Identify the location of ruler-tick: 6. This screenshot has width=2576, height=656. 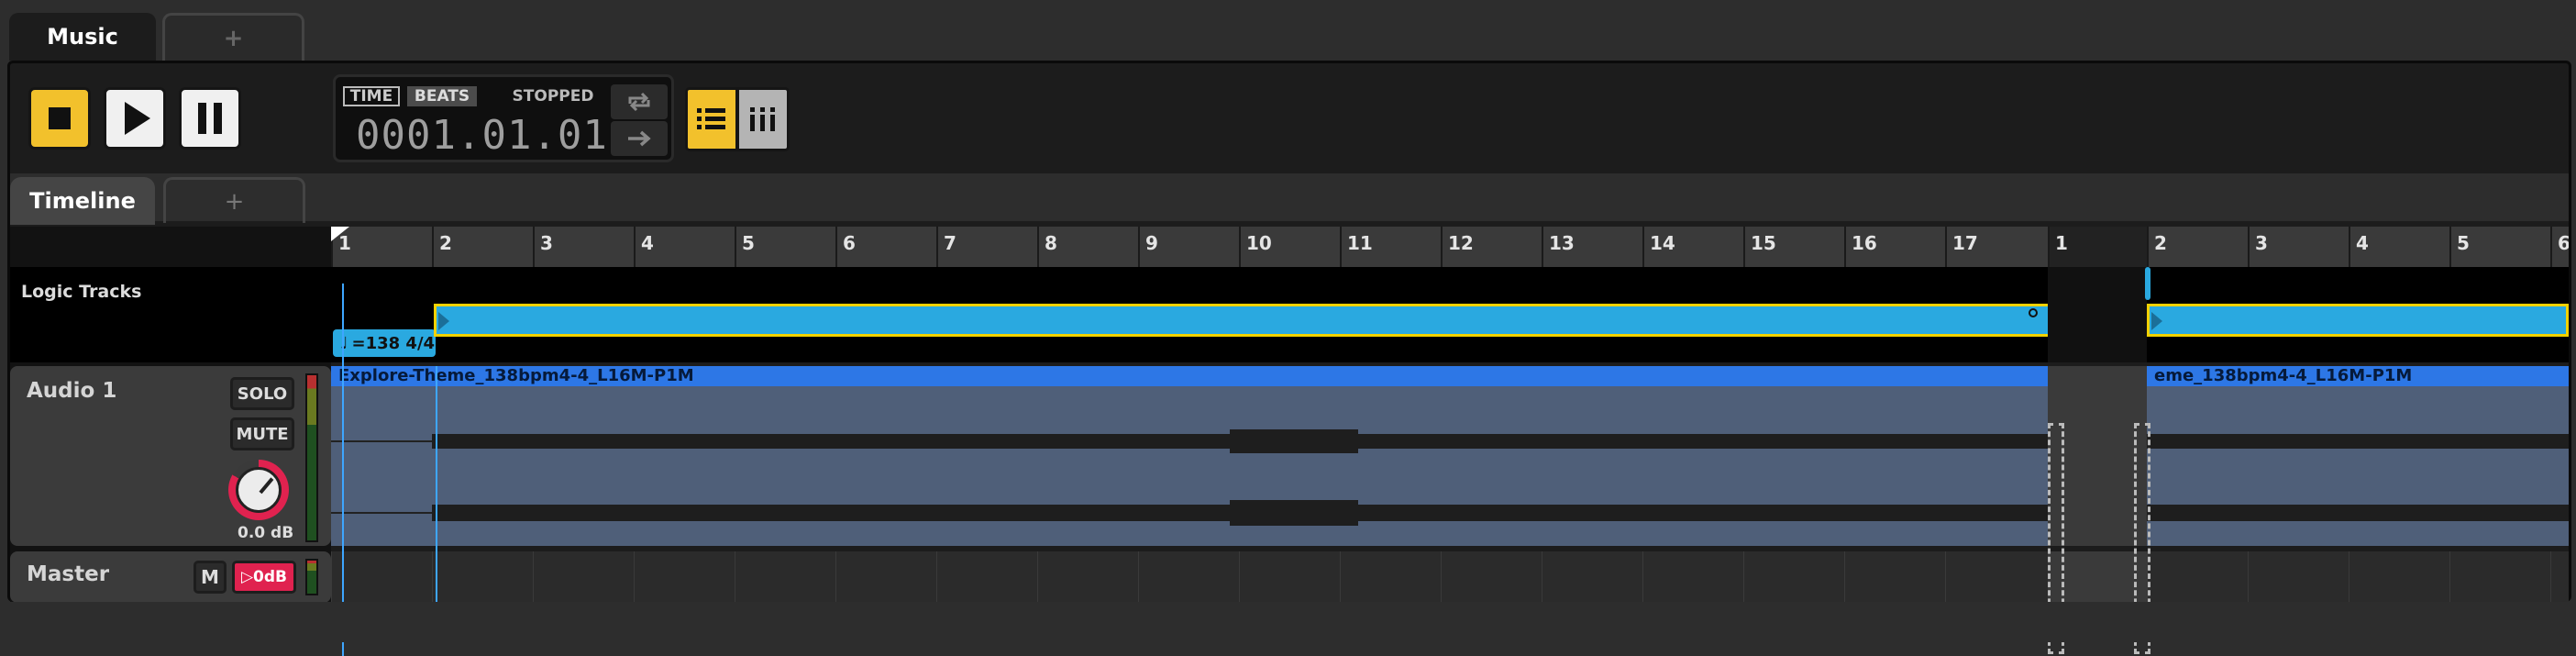
(845, 247).